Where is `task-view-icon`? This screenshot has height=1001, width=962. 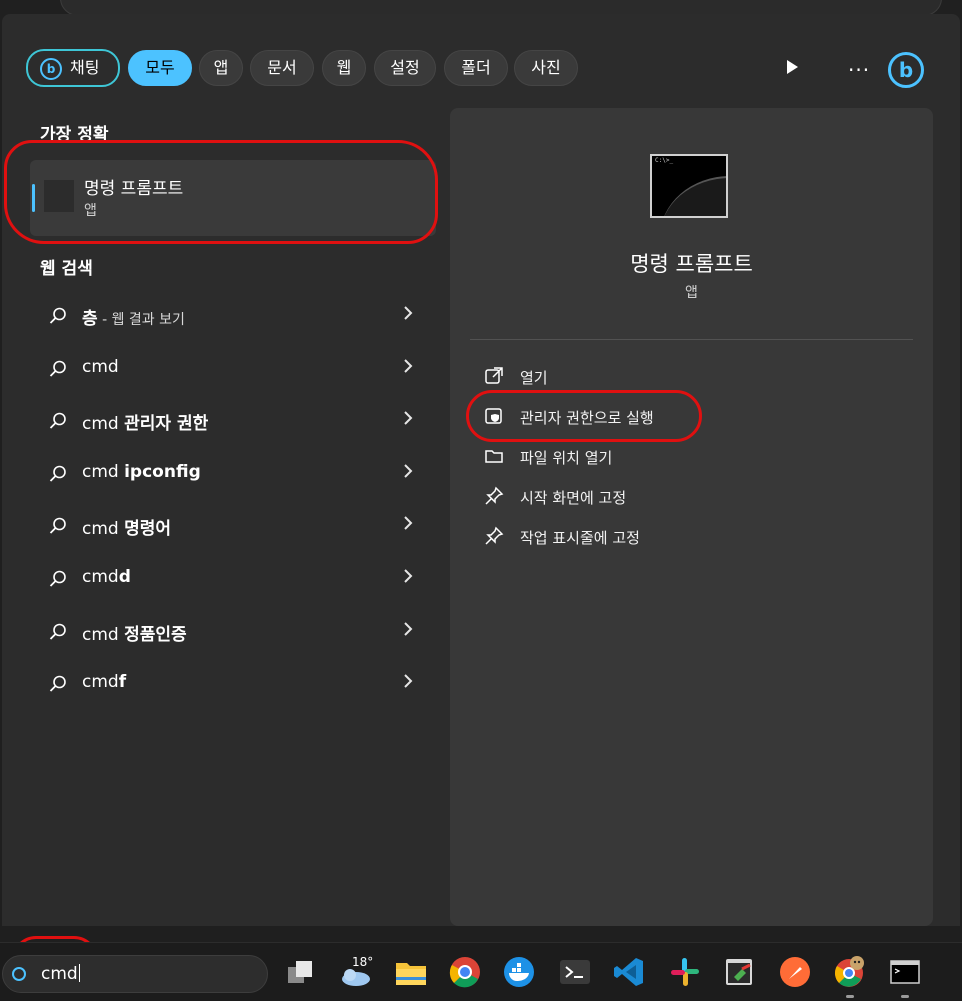 task-view-icon is located at coordinates (301, 972).